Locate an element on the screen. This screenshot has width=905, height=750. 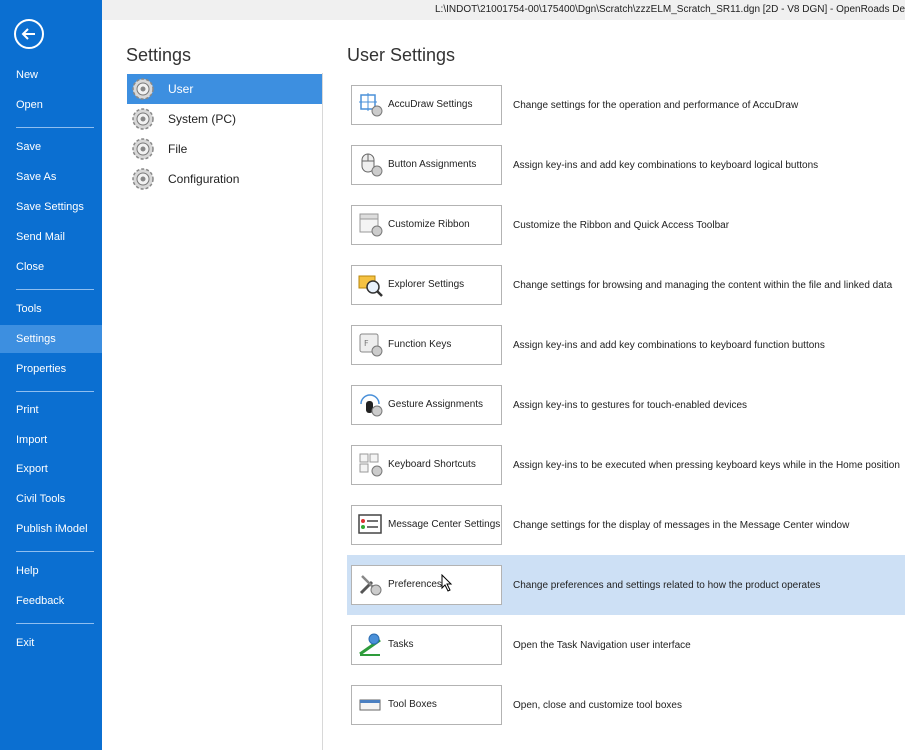
nav-print: Print is located at coordinates (51, 410).